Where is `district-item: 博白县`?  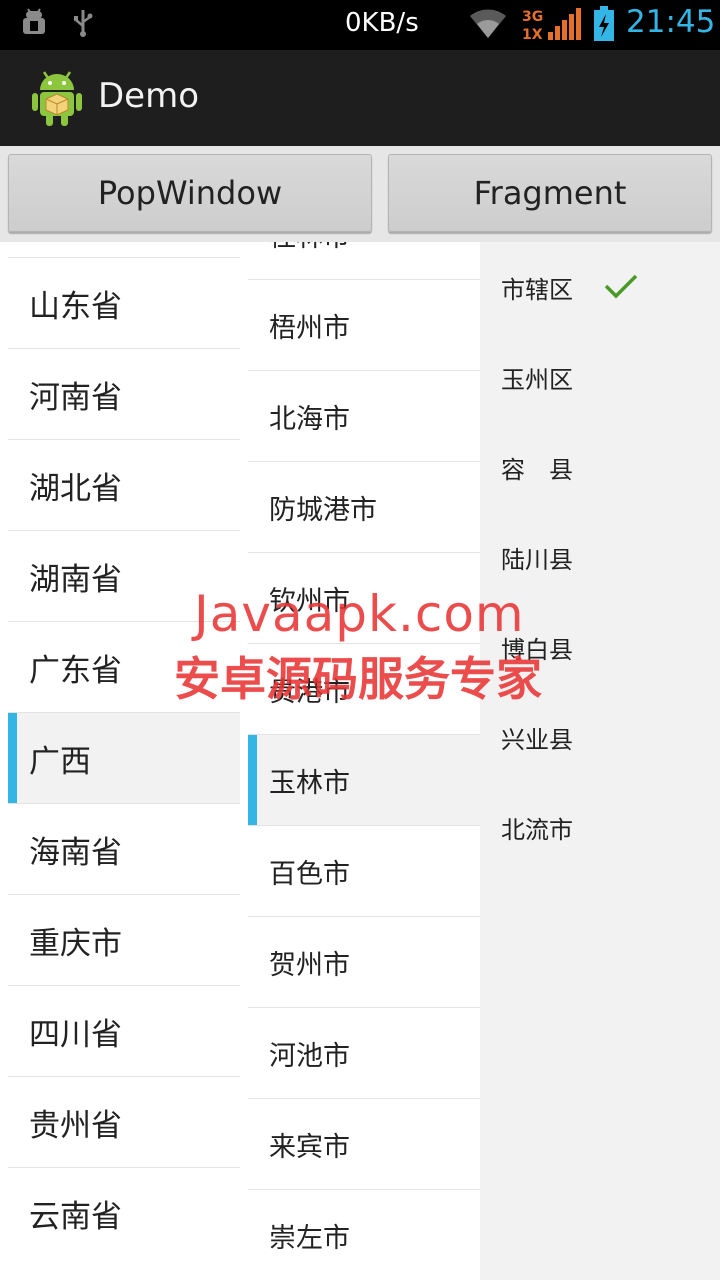
district-item: 博白县 is located at coordinates (600, 647).